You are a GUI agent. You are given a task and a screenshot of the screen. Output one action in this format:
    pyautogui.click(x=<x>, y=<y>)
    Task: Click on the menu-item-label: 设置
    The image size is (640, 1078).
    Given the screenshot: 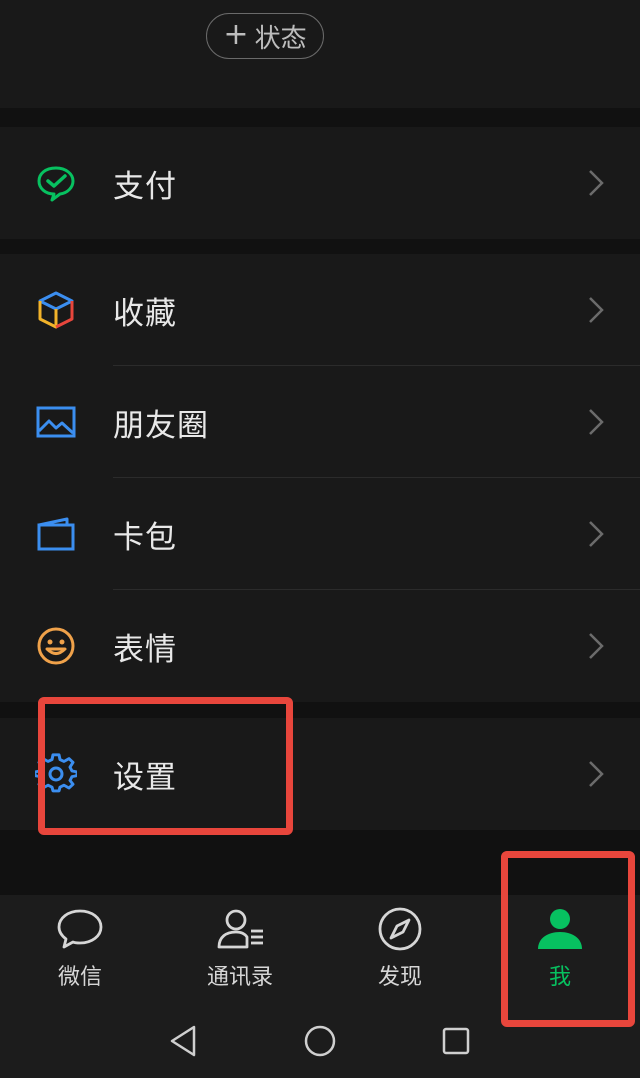 What is the action you would take?
    pyautogui.click(x=145, y=777)
    